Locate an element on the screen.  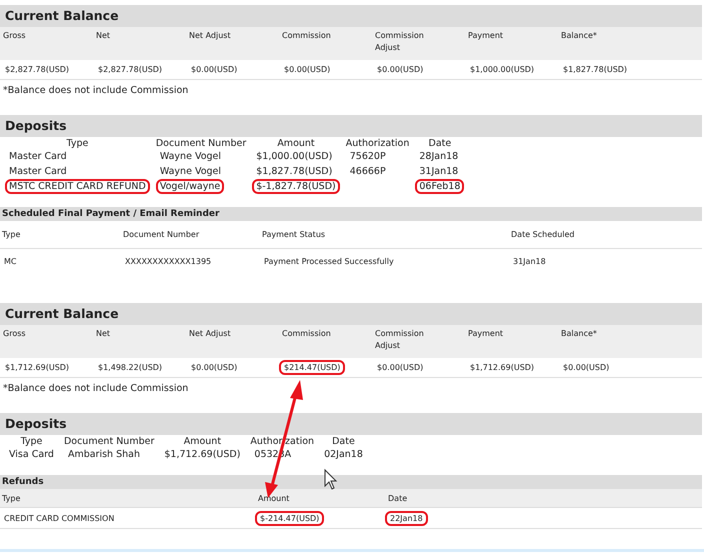
table-cell-text: 75620P is located at coordinates (367, 157).